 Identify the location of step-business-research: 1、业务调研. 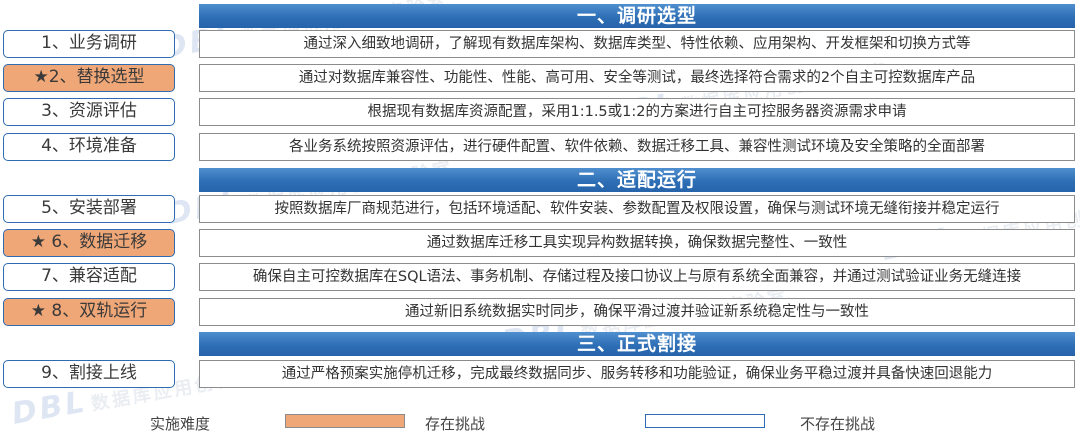
(89, 44).